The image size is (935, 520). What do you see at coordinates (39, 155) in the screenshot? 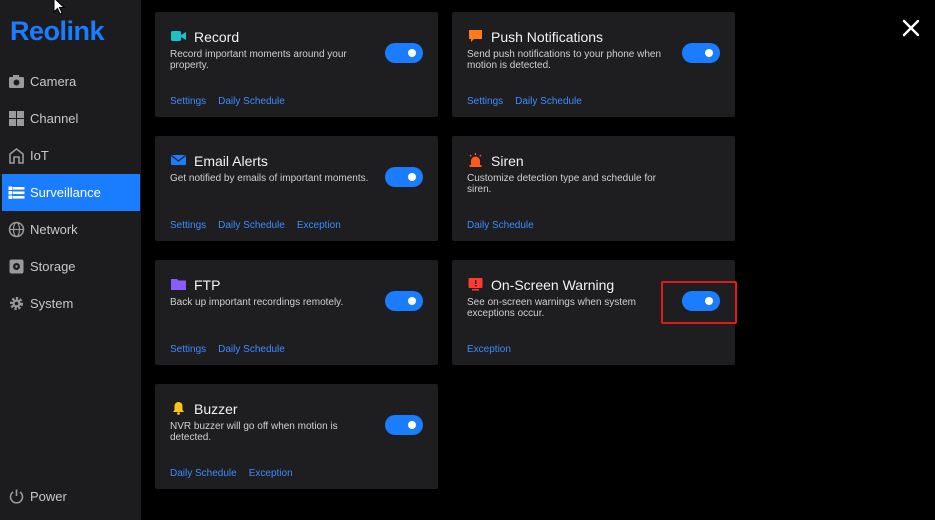
I see `sidebar-item-label: IoT` at bounding box center [39, 155].